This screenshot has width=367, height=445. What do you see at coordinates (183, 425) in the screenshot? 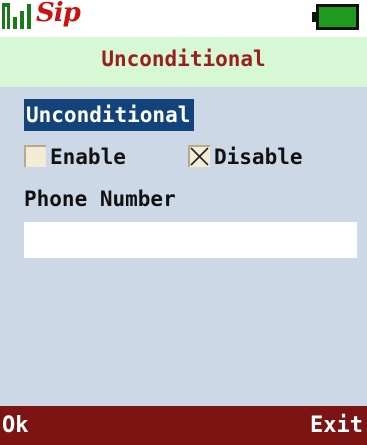
I see `softkey-bar: Ok Exit` at bounding box center [183, 425].